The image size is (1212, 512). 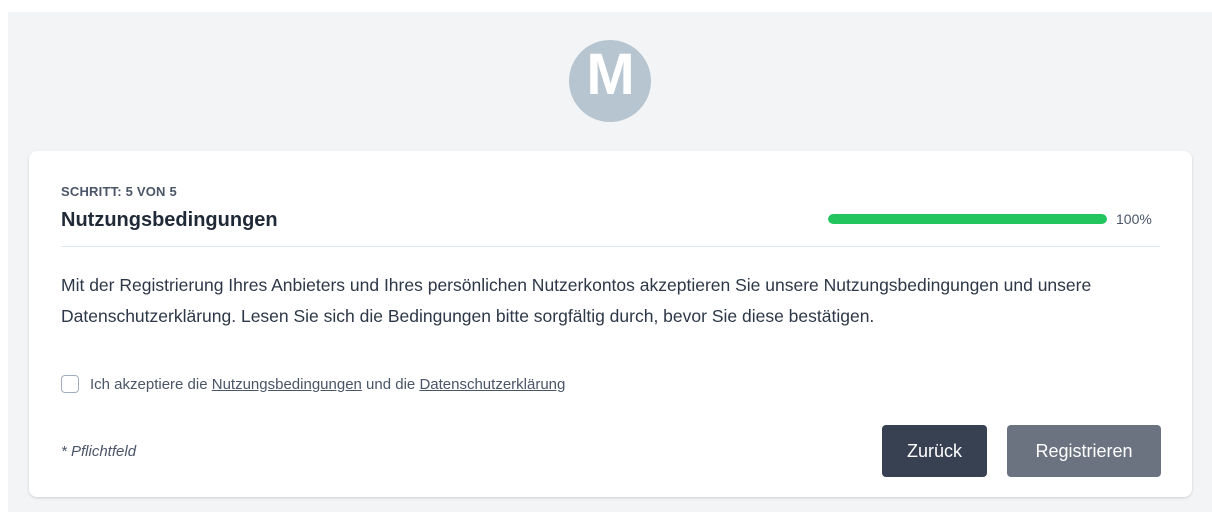 What do you see at coordinates (70, 384) in the screenshot?
I see `accept-terms-checkbox` at bounding box center [70, 384].